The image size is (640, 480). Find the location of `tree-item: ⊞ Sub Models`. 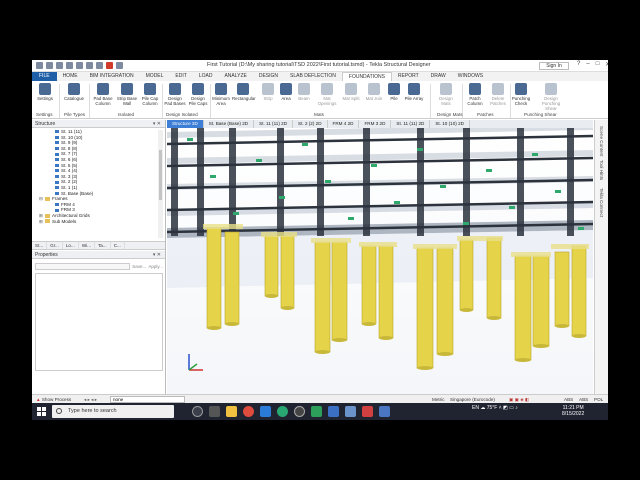

tree-item: ⊞ Sub Models is located at coordinates (98, 222).